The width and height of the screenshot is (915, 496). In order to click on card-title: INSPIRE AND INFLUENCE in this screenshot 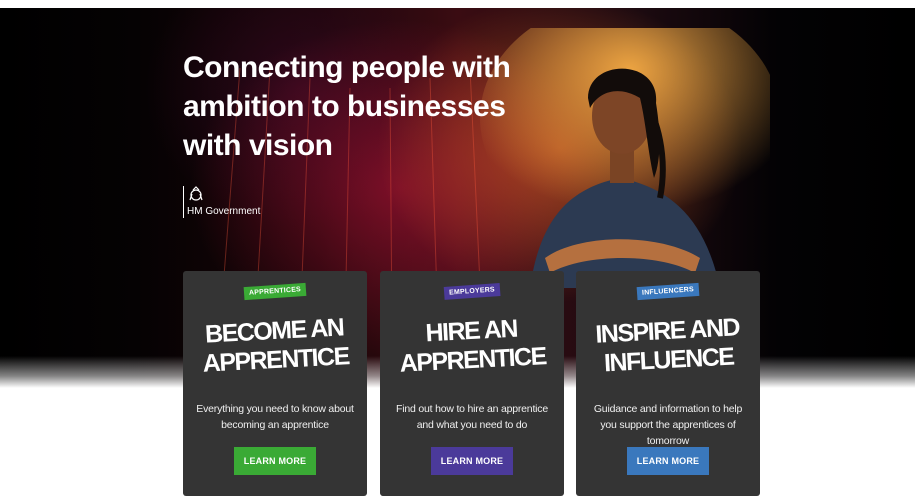, I will do `click(668, 346)`.